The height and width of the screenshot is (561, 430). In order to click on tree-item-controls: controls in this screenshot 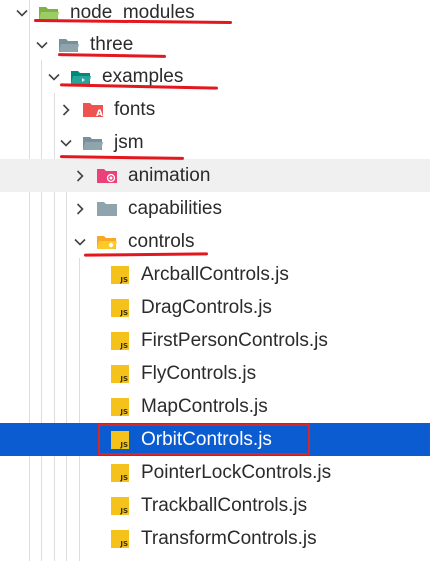, I will do `click(215, 241)`.